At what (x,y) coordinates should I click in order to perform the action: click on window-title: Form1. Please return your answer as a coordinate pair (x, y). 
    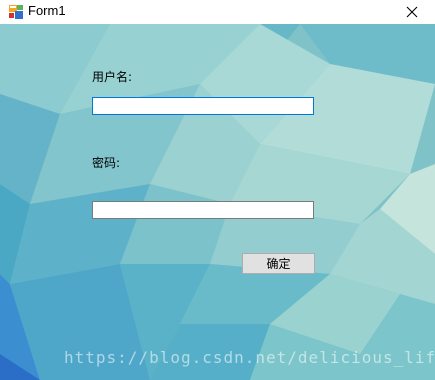
    Looking at the image, I should click on (47, 10).